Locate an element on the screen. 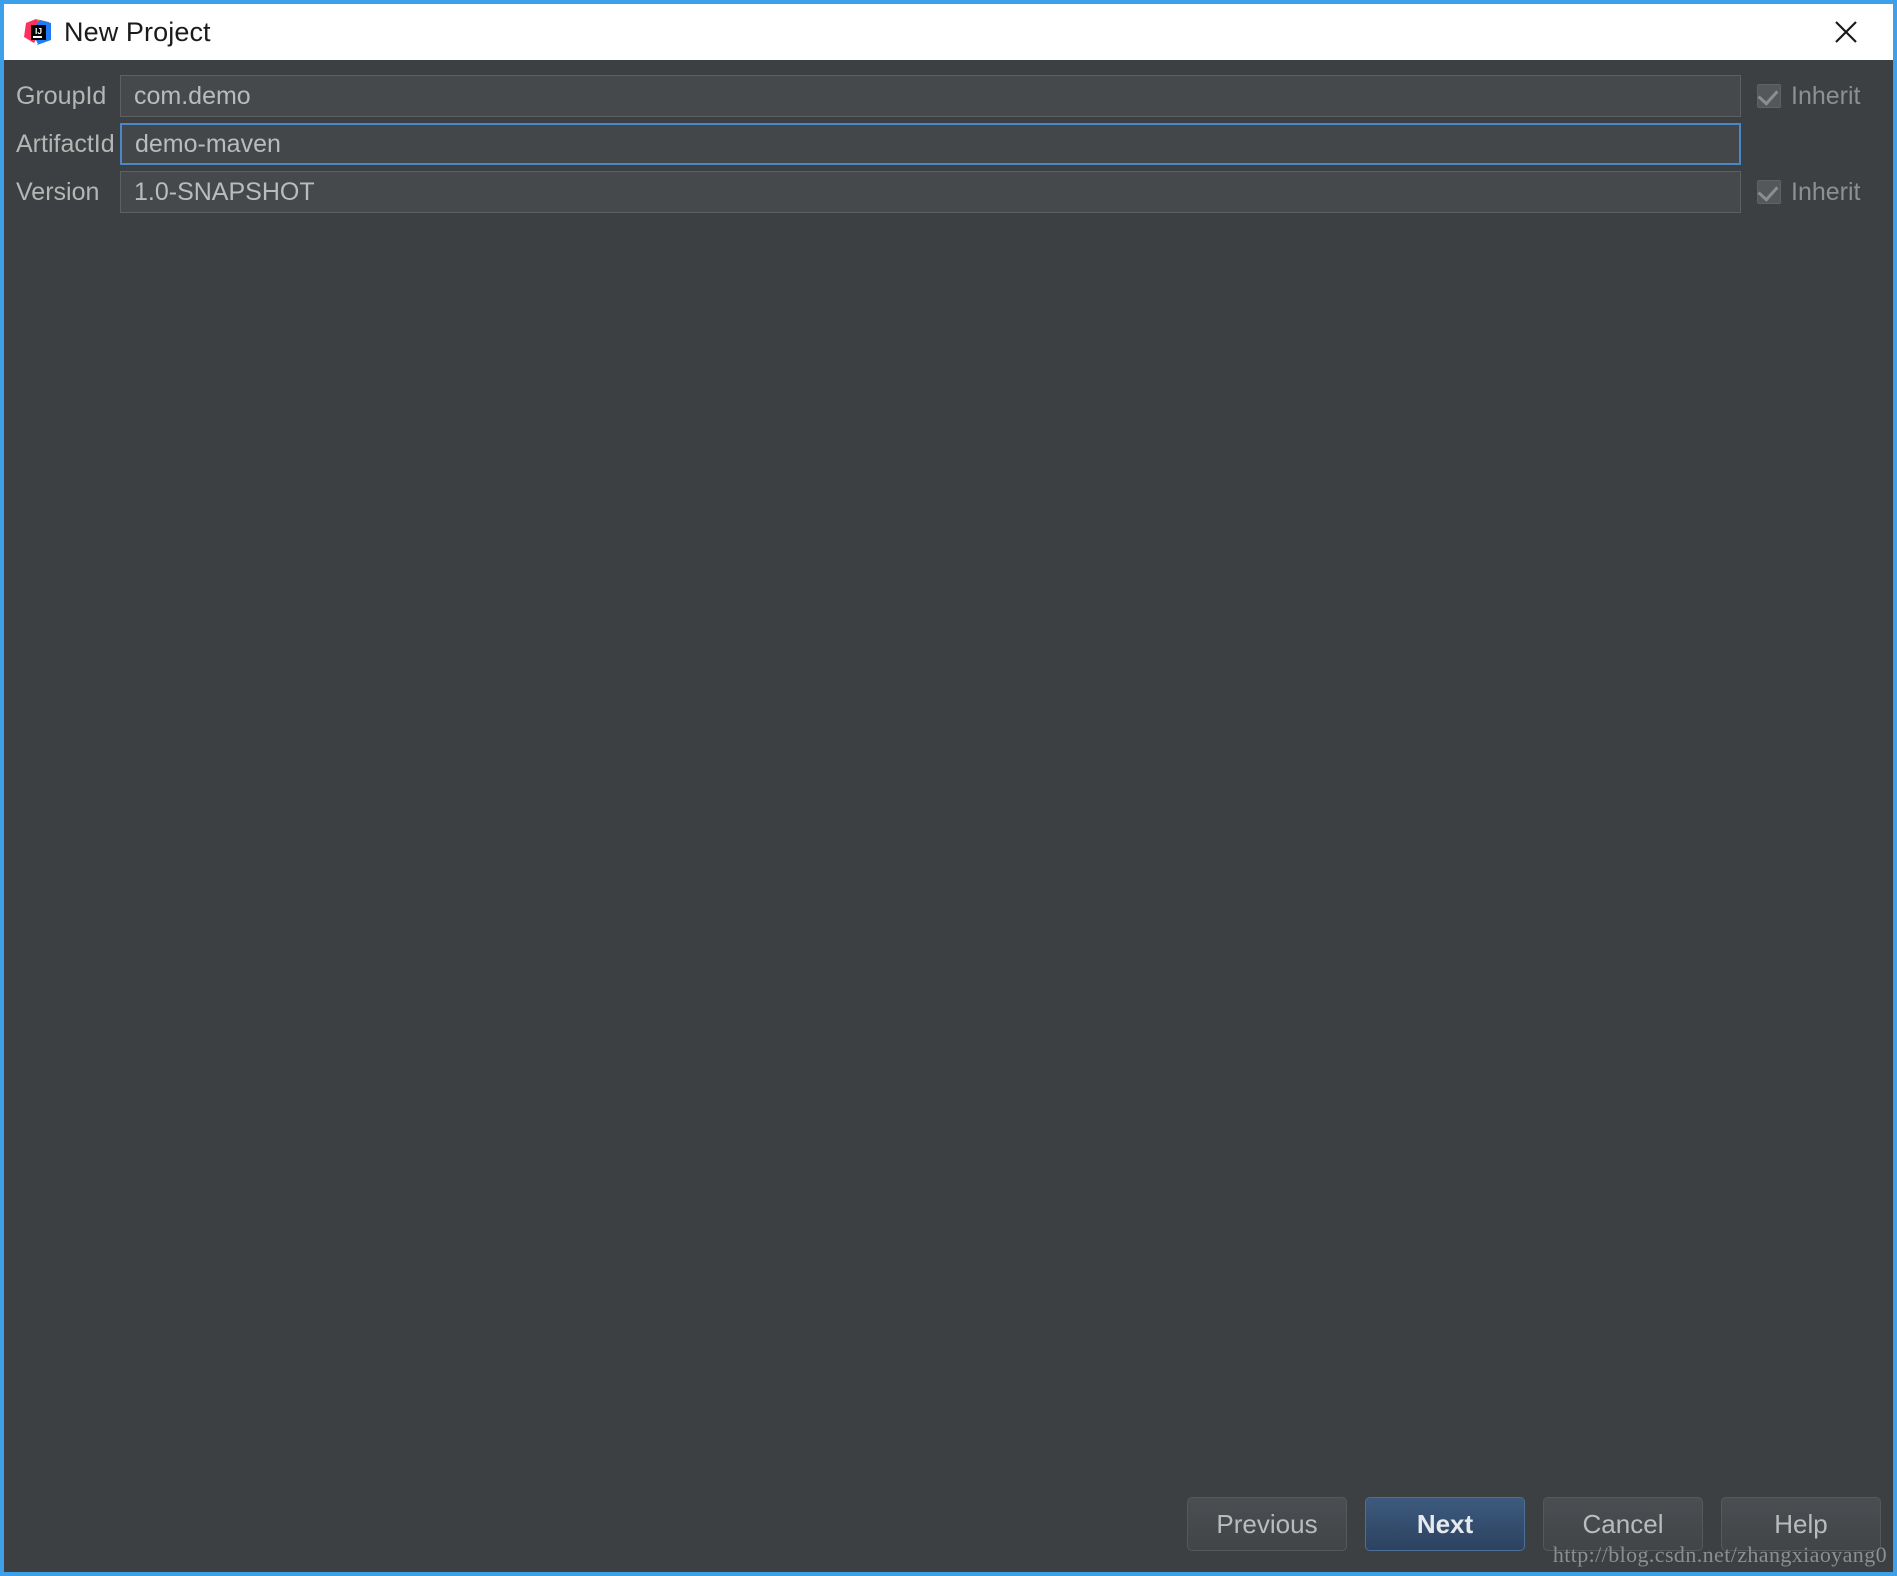  version-inherit-label: Inherit is located at coordinates (1826, 191).